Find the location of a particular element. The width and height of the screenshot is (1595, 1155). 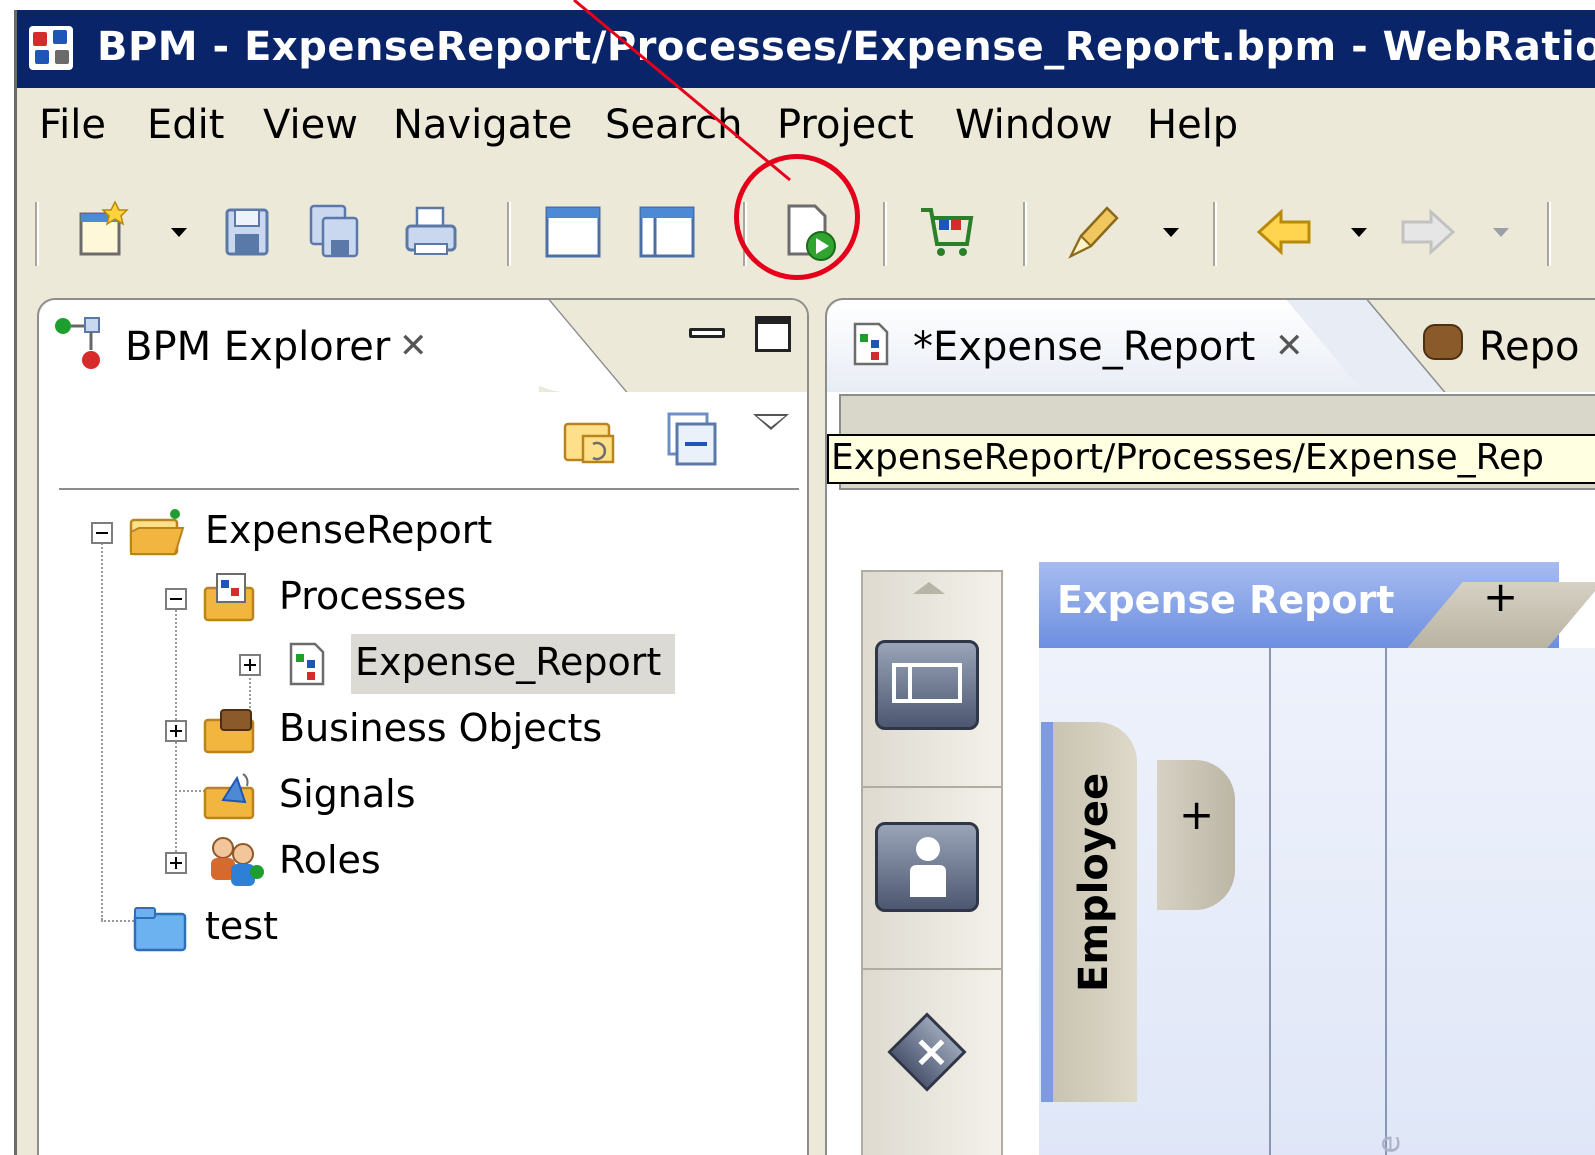

tree-item-label: Expense_Report is located at coordinates (508, 662).